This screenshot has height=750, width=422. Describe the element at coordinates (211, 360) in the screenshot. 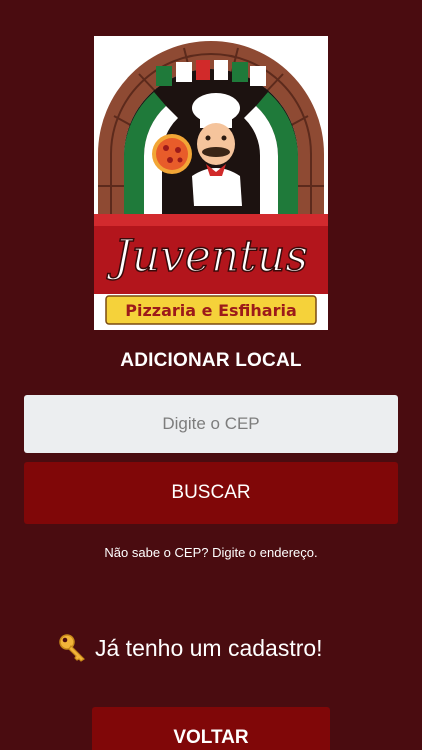

I see `page-title: ADICIONAR LOCAL` at that location.